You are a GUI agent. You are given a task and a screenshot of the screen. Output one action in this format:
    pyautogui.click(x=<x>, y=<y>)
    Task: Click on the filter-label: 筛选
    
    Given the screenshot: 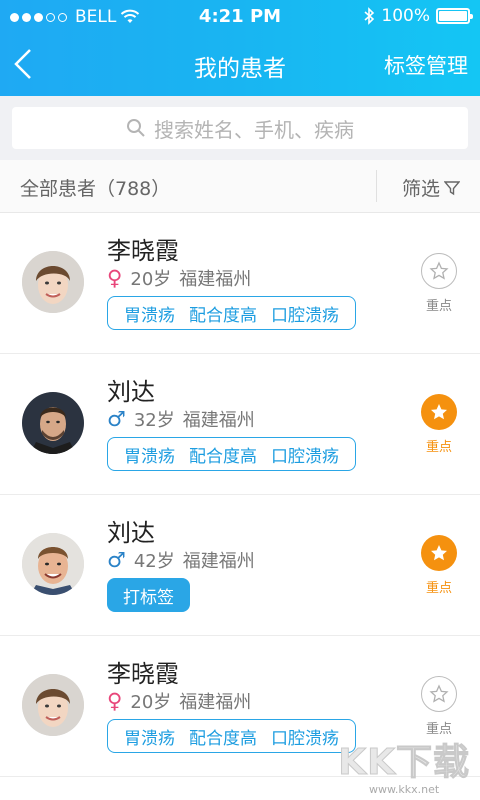 What is the action you would take?
    pyautogui.click(x=420, y=189)
    